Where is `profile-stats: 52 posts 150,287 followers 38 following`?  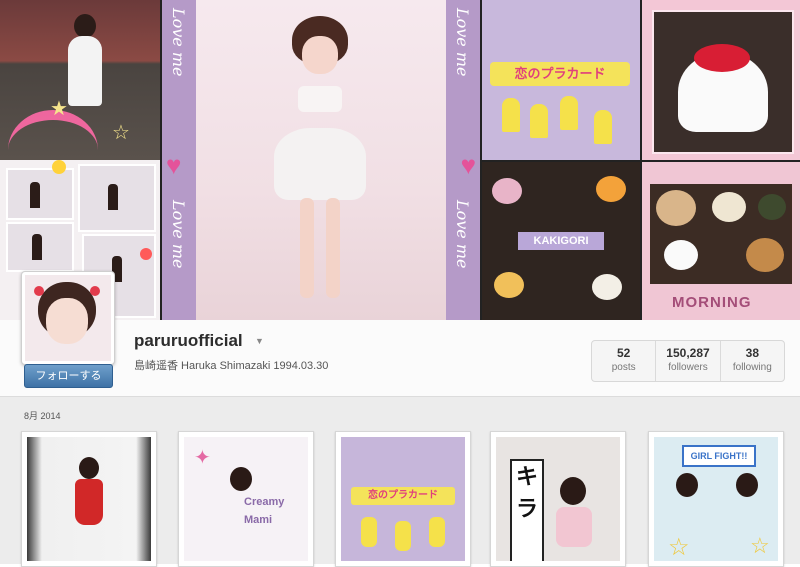
profile-stats: 52 posts 150,287 followers 38 following is located at coordinates (688, 361).